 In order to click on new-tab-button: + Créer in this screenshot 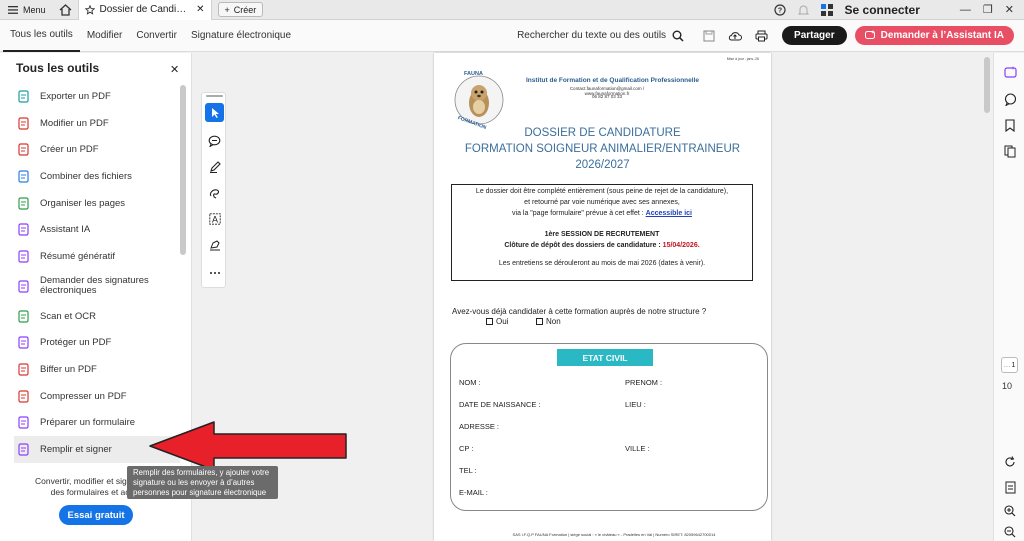, I will do `click(240, 9)`.